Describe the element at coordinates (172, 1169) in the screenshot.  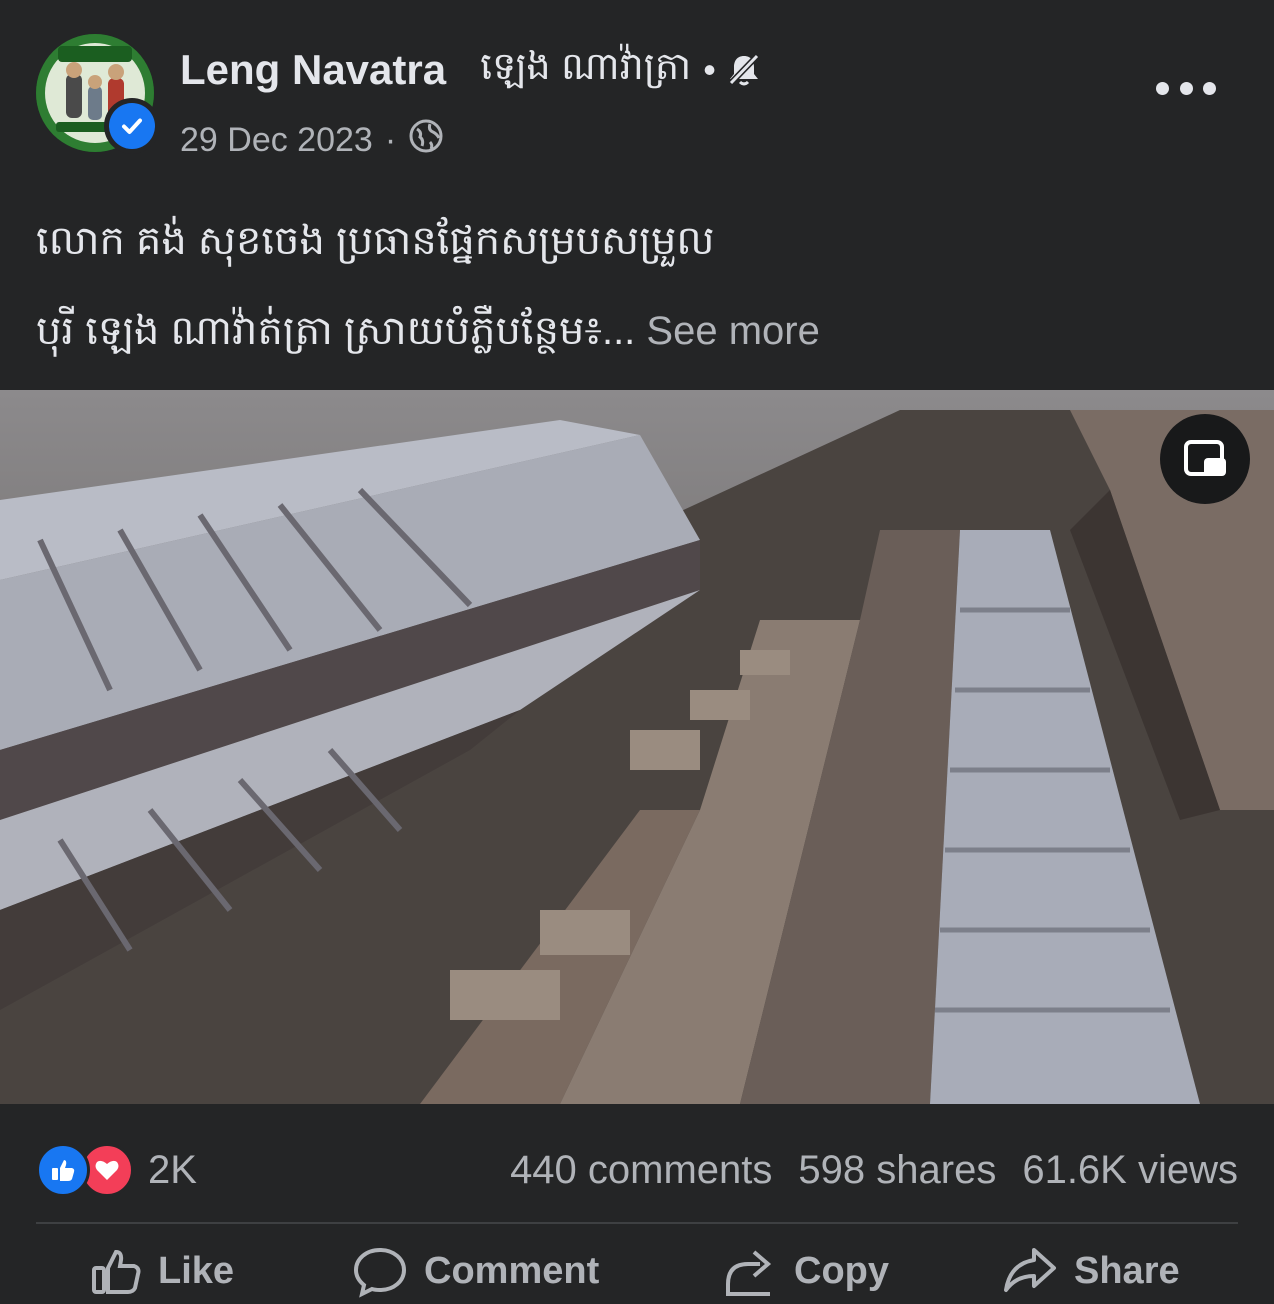
I see `reactions-count: 2K` at that location.